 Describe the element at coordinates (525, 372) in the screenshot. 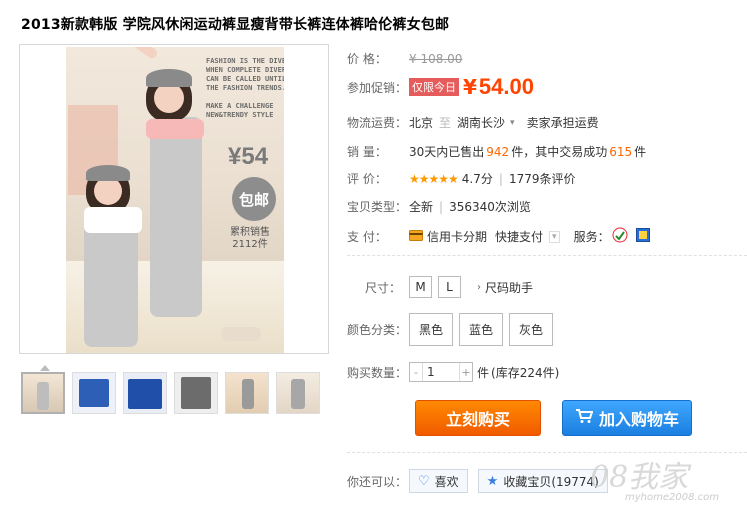

I see `stock-count: (库存224件)` at that location.